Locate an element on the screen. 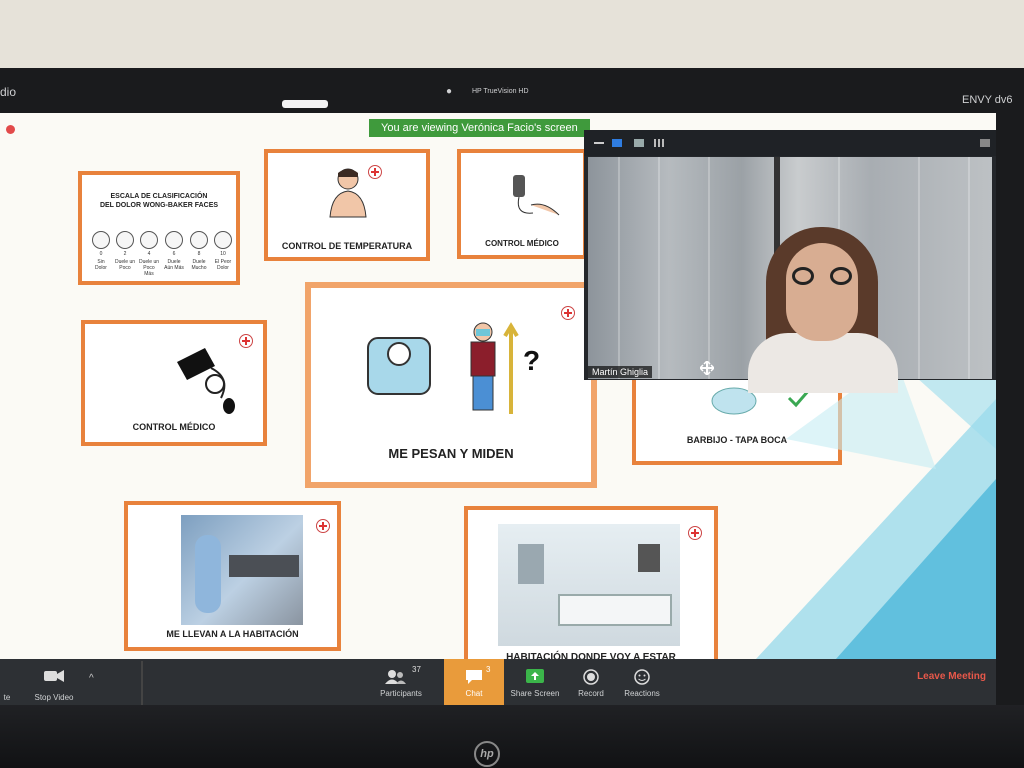 The width and height of the screenshot is (1024, 768). participants-label: Participants is located at coordinates (401, 693).